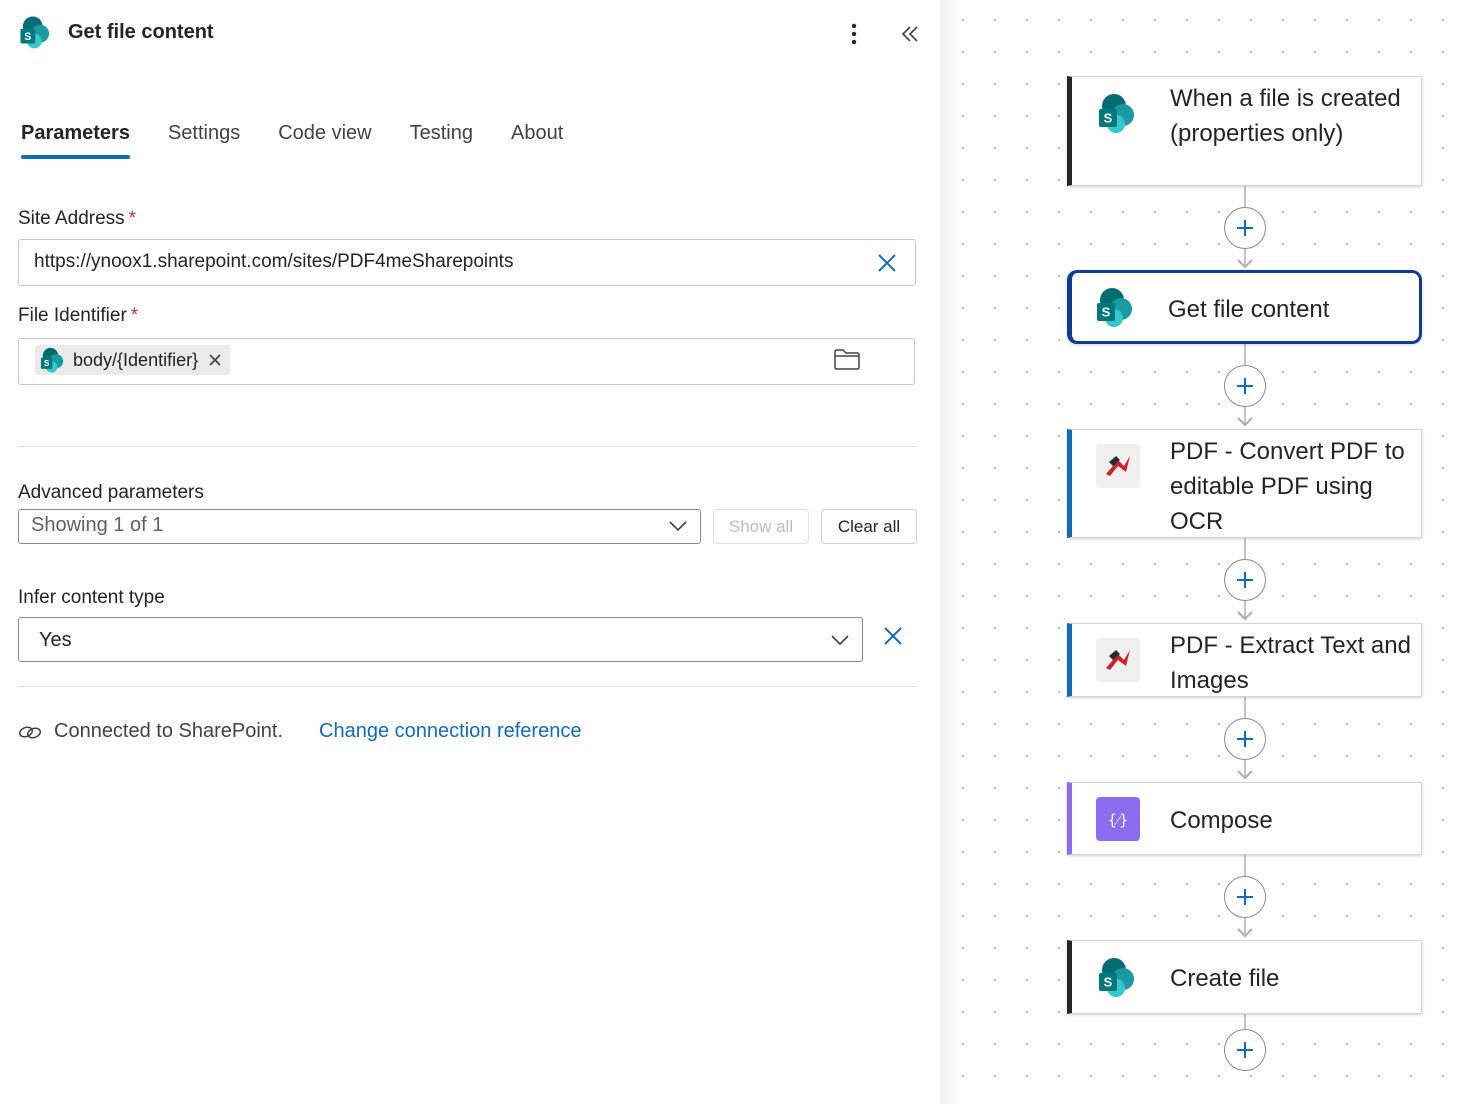  I want to click on file-identifier-label: File Identifier *, so click(78, 316).